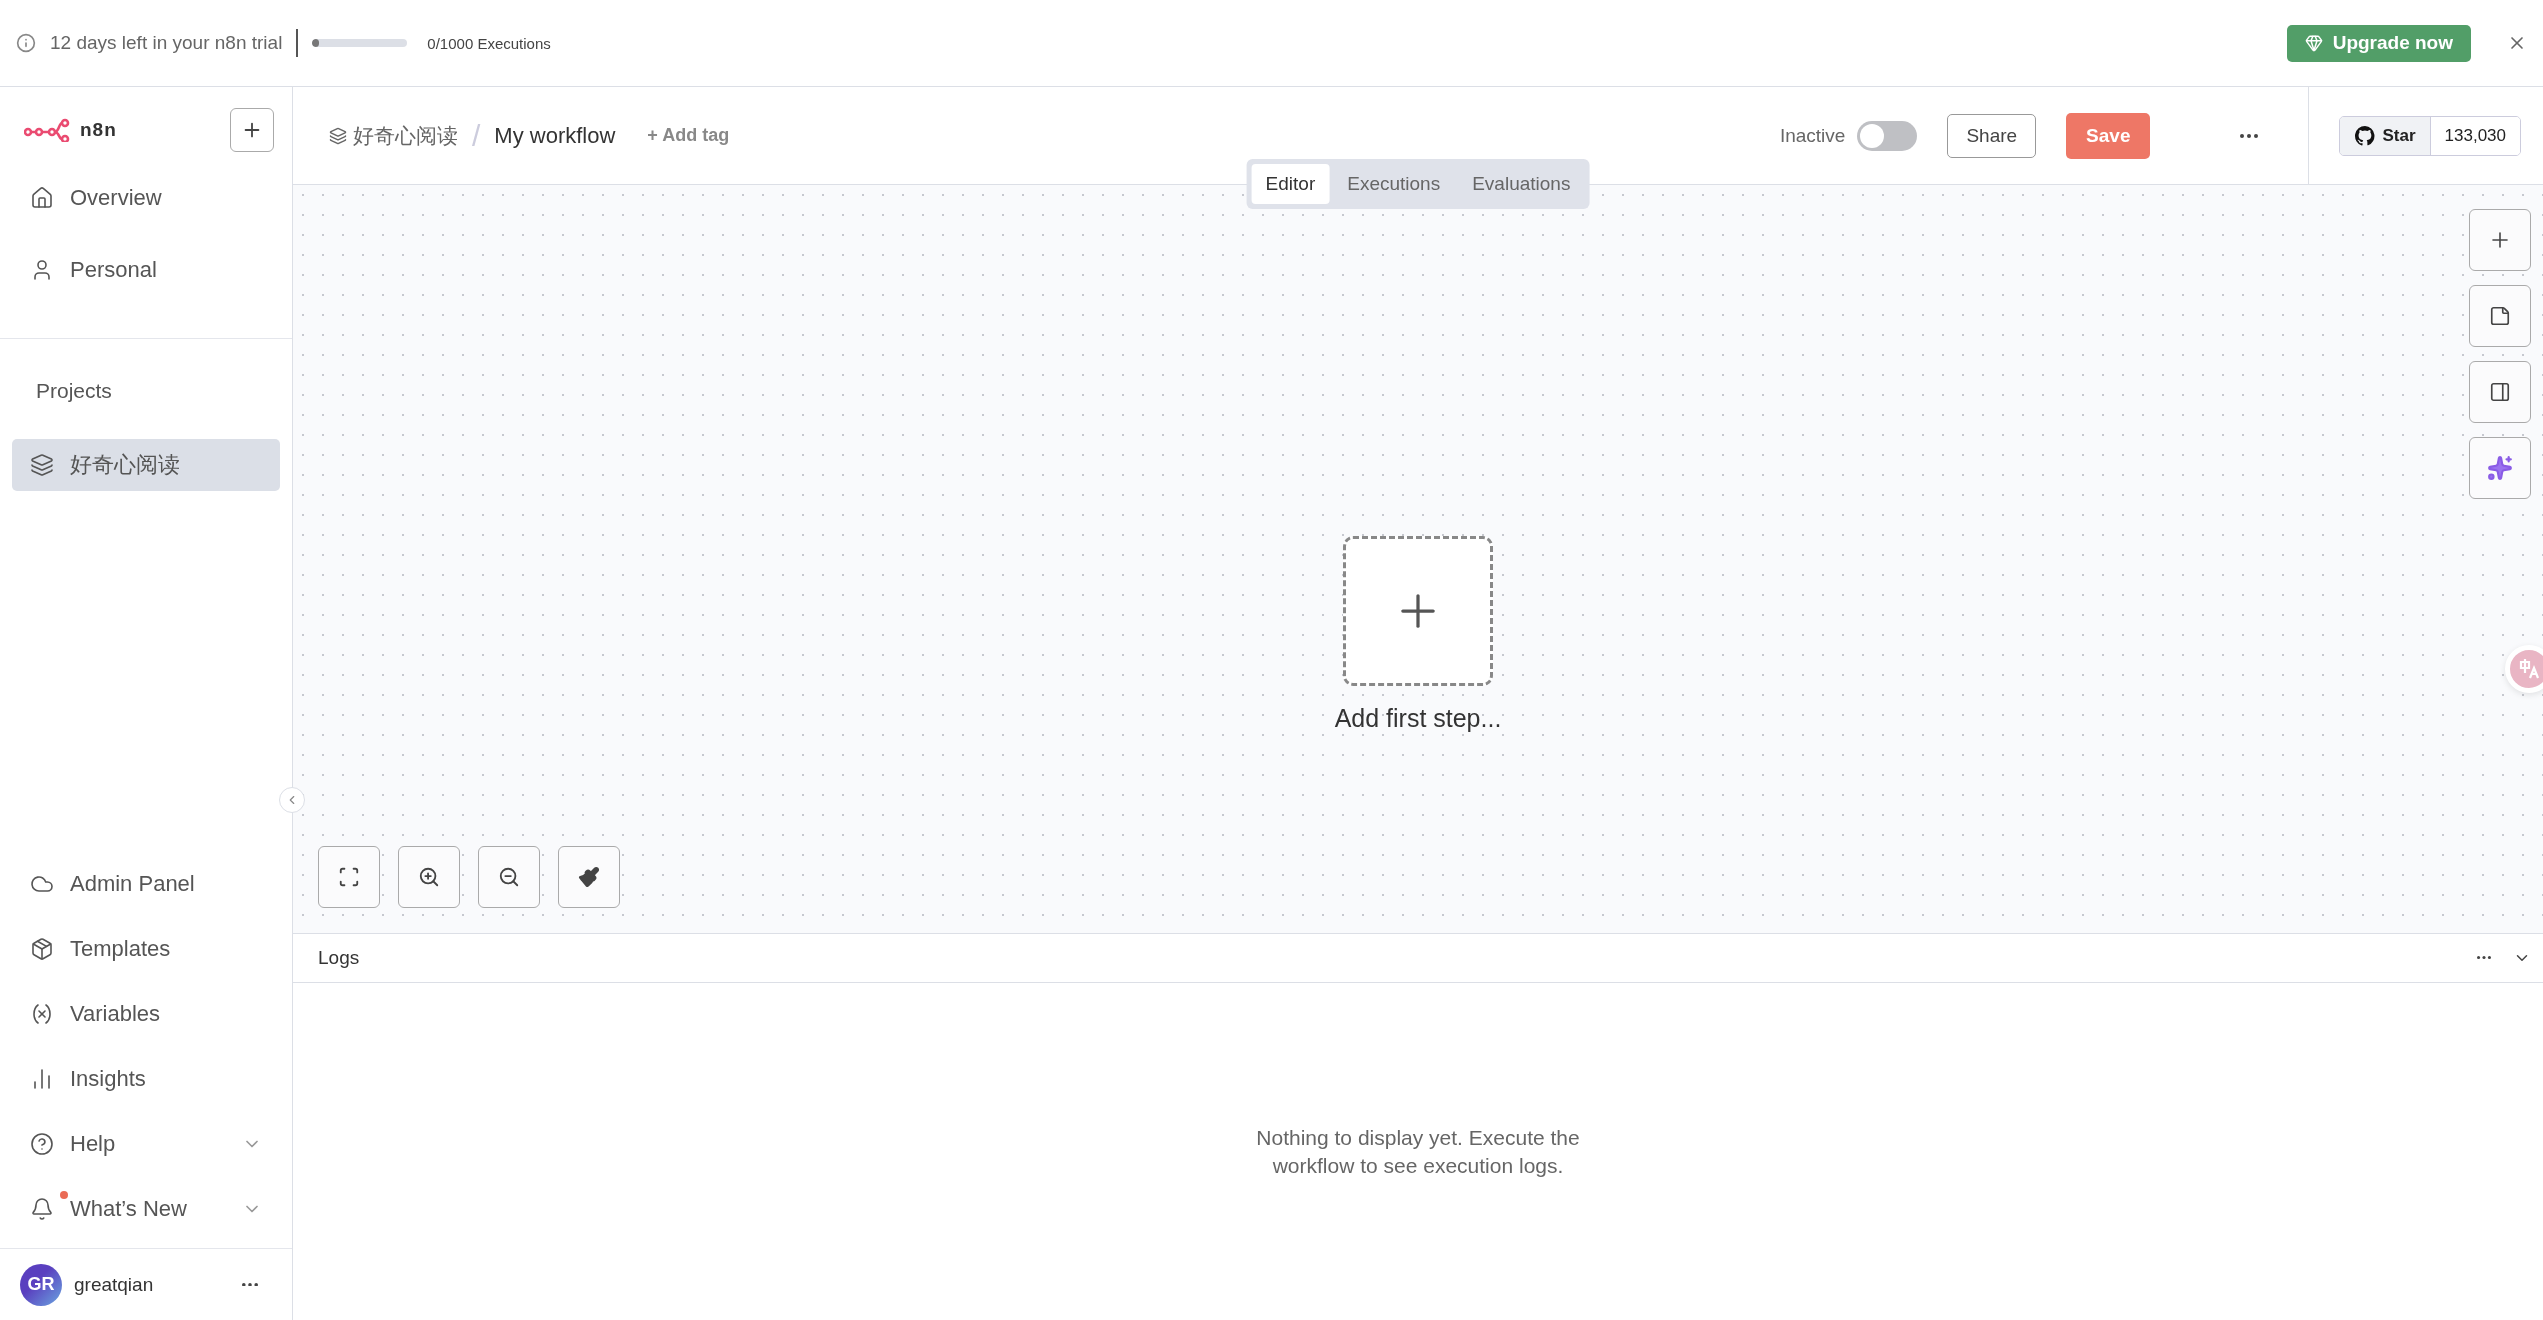 This screenshot has width=2543, height=1320. I want to click on sticky-note-button, so click(2500, 316).